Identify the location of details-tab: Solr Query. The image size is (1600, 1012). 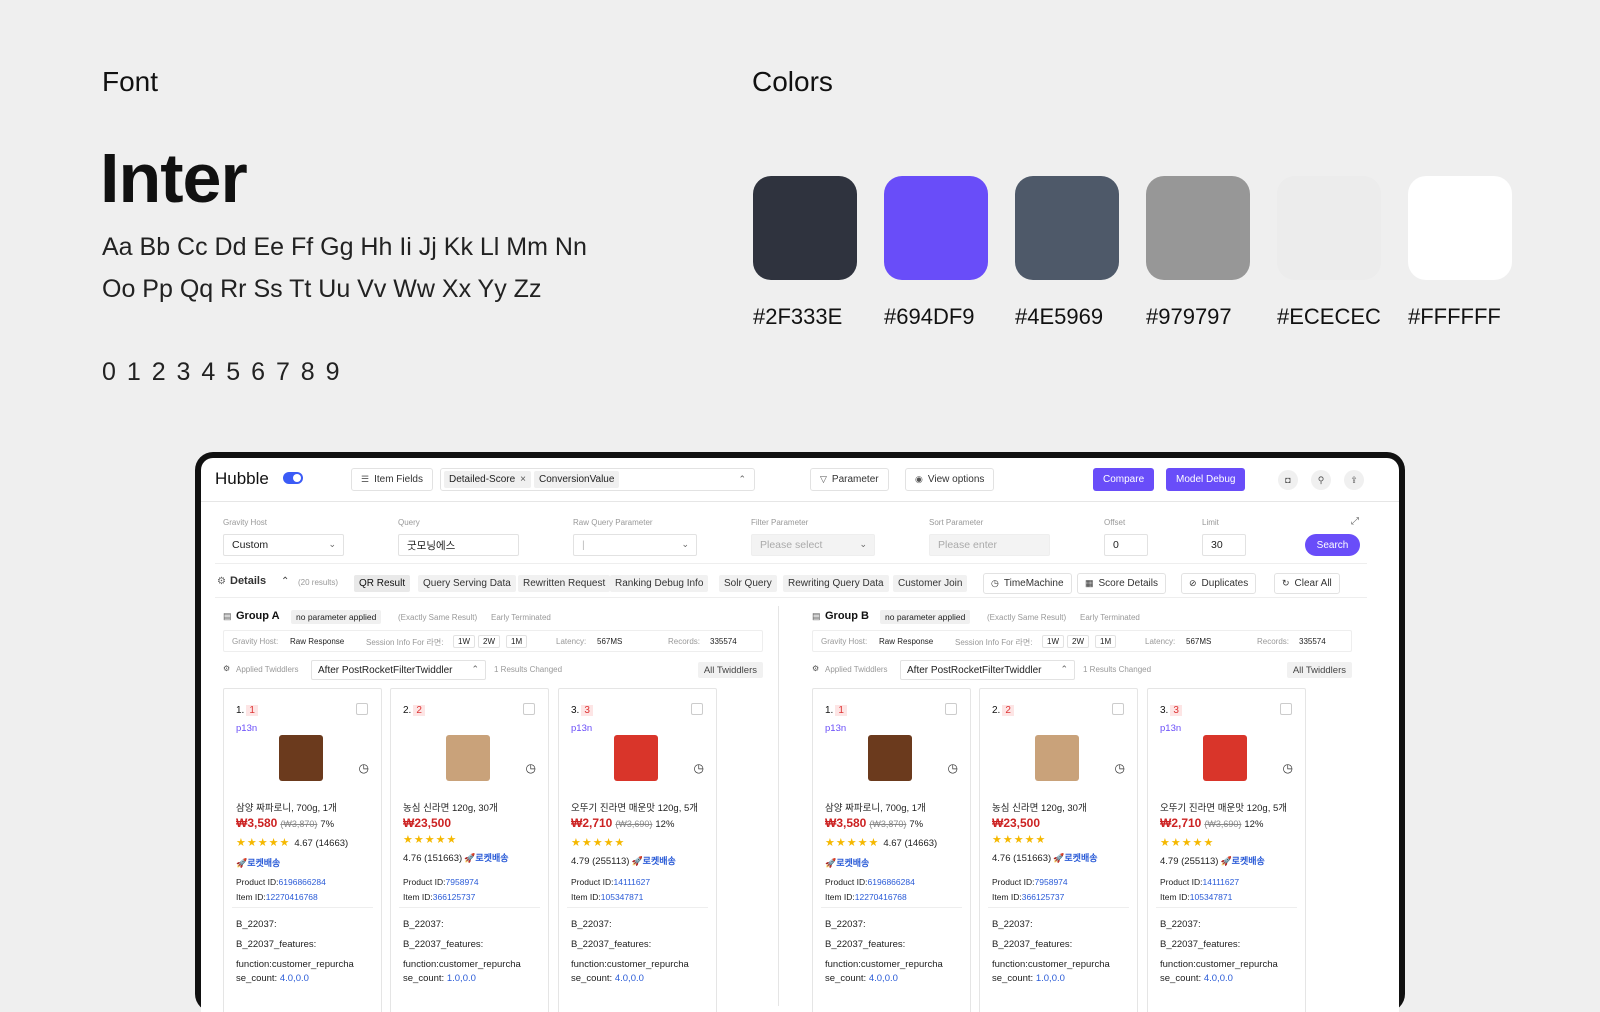
(748, 583).